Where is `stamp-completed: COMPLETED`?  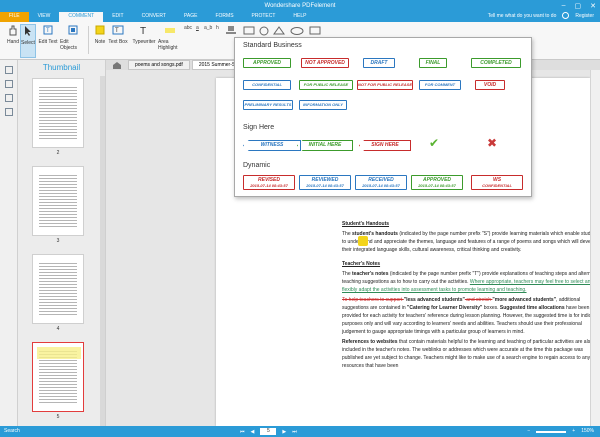 stamp-completed: COMPLETED is located at coordinates (496, 63).